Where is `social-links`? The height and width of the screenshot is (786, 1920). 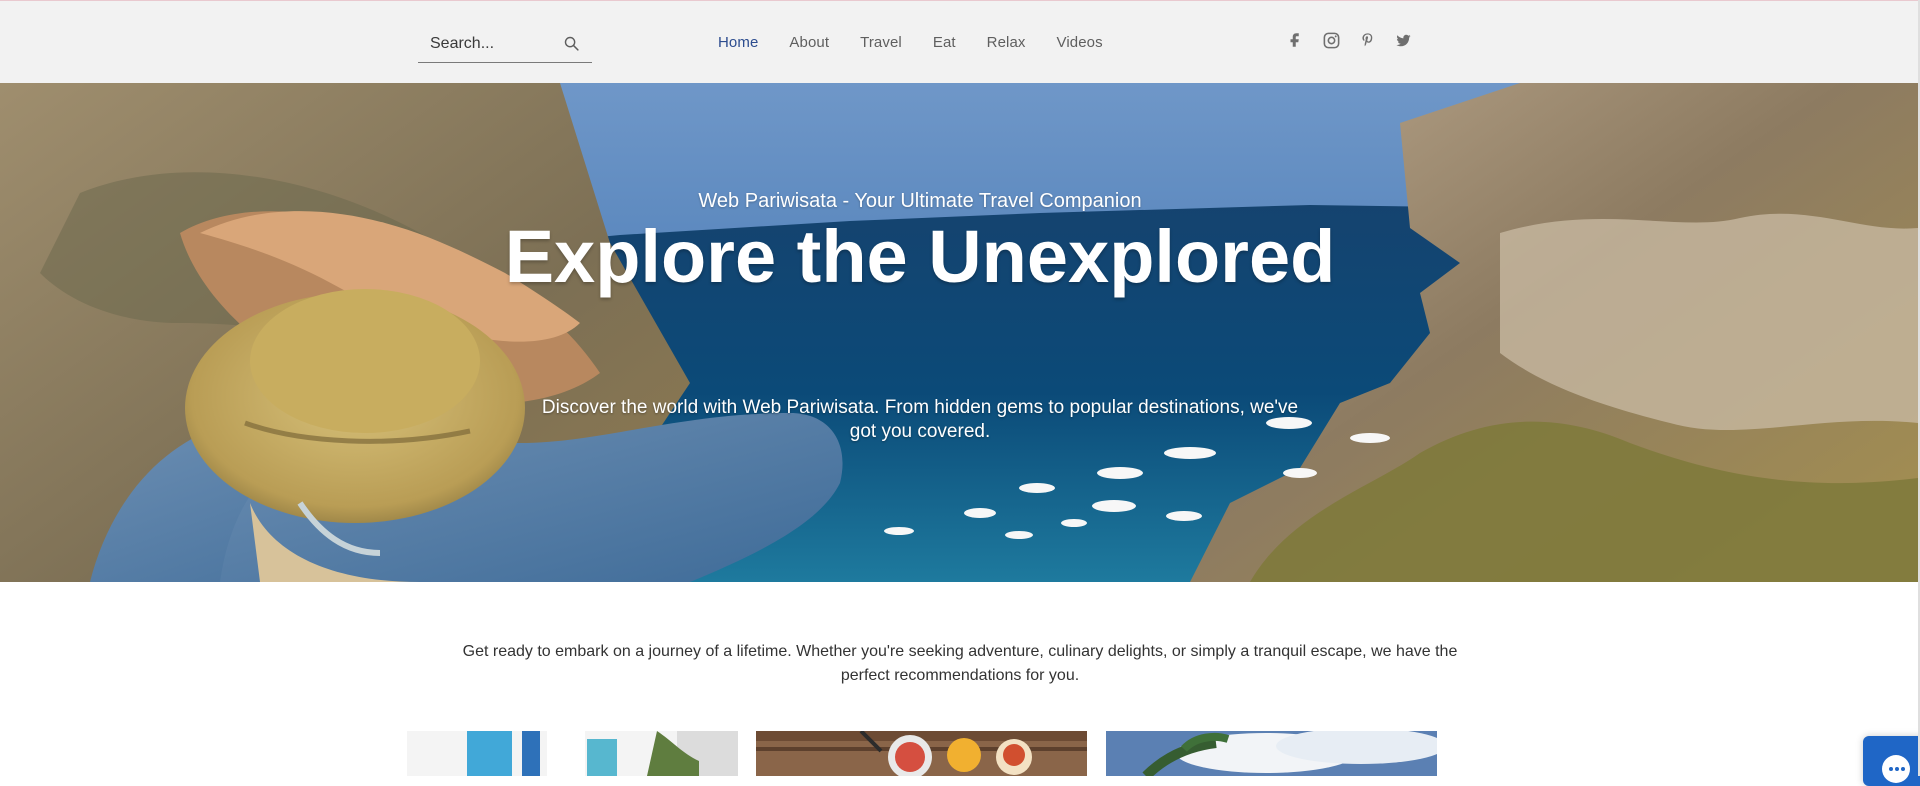 social-links is located at coordinates (1356, 40).